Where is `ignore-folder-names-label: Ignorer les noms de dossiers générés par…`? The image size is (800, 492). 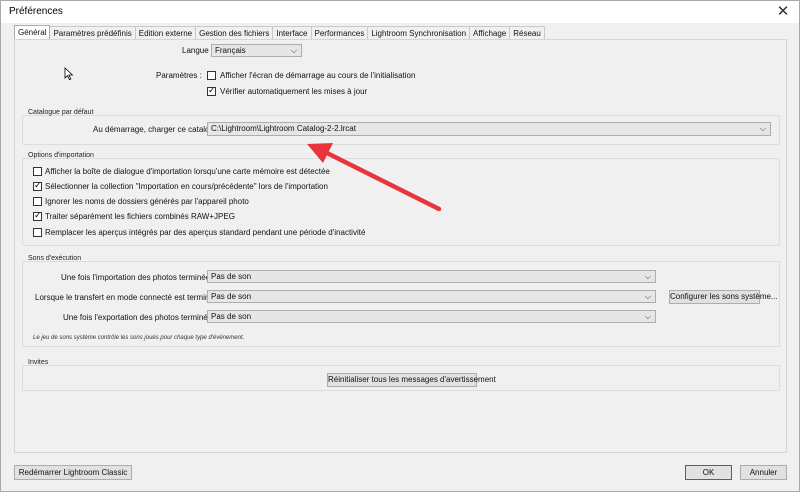 ignore-folder-names-label: Ignorer les noms de dossiers générés par… is located at coordinates (147, 201).